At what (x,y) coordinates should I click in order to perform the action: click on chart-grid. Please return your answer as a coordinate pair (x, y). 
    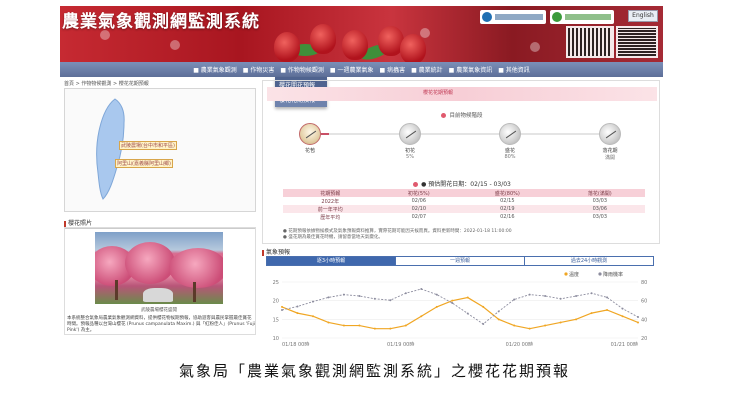
    Looking at the image, I should click on (460, 310).